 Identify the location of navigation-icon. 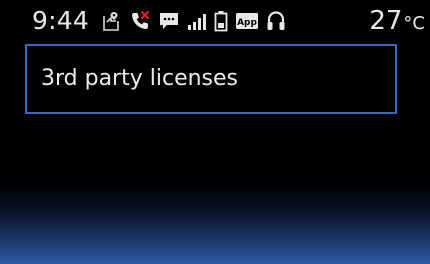
(111, 21).